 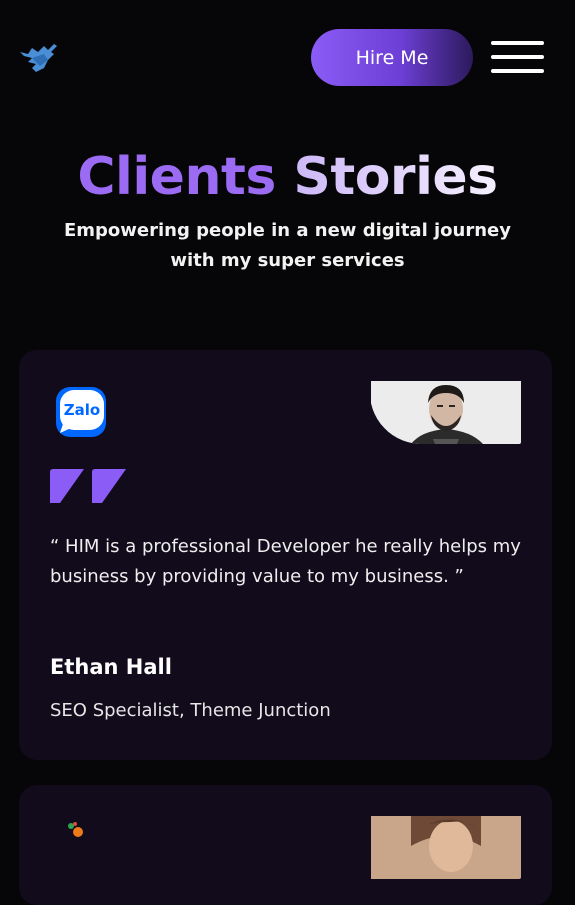 I want to click on client-role: SEO Specialist, Theme Junction, so click(x=190, y=710).